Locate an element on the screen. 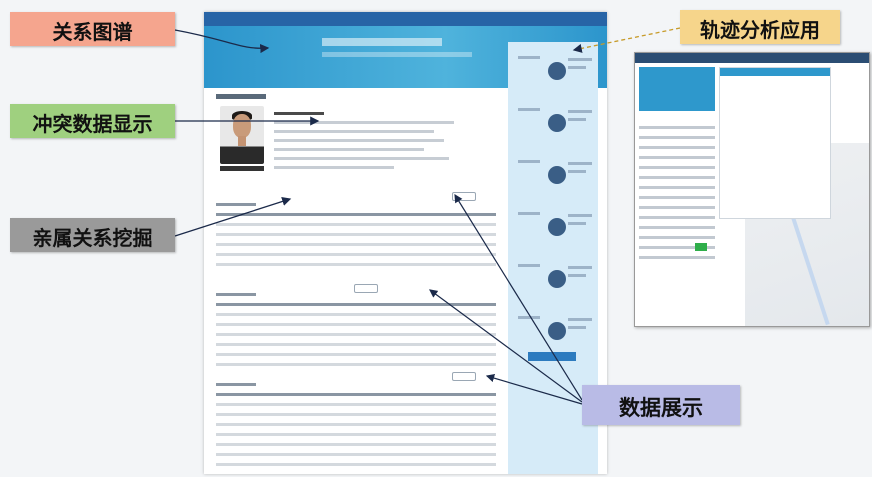 The width and height of the screenshot is (872, 477). table-tab-button is located at coordinates (464, 196).